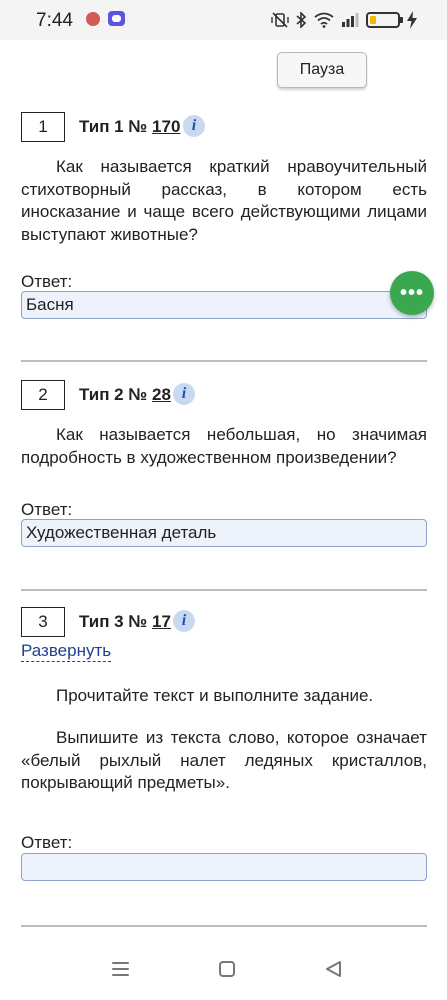 The image size is (447, 1000). I want to click on task-type: Тип 1 № 170, so click(129, 127).